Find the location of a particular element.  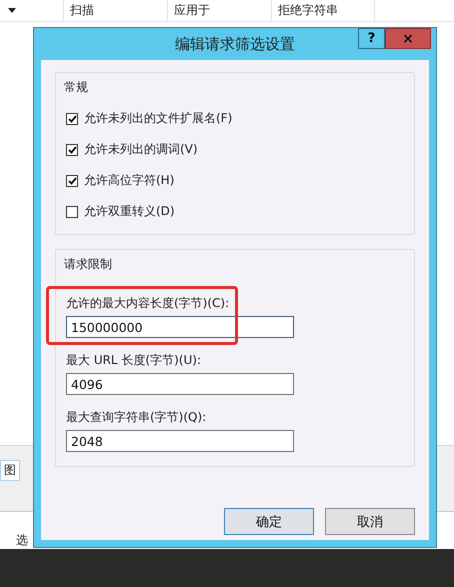

checkbox-label: 允许未列出的文件扩展名(F) is located at coordinates (158, 118).